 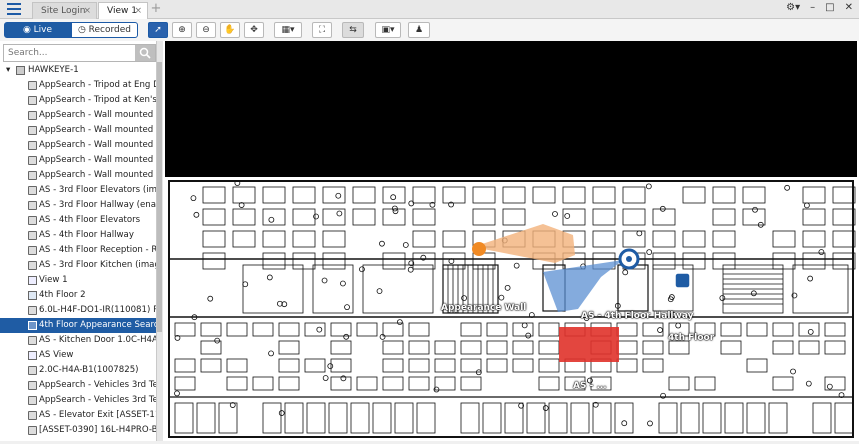 I want to click on tree-item-label: AppSearch - Wall mounted at M, so click(x=101, y=175).